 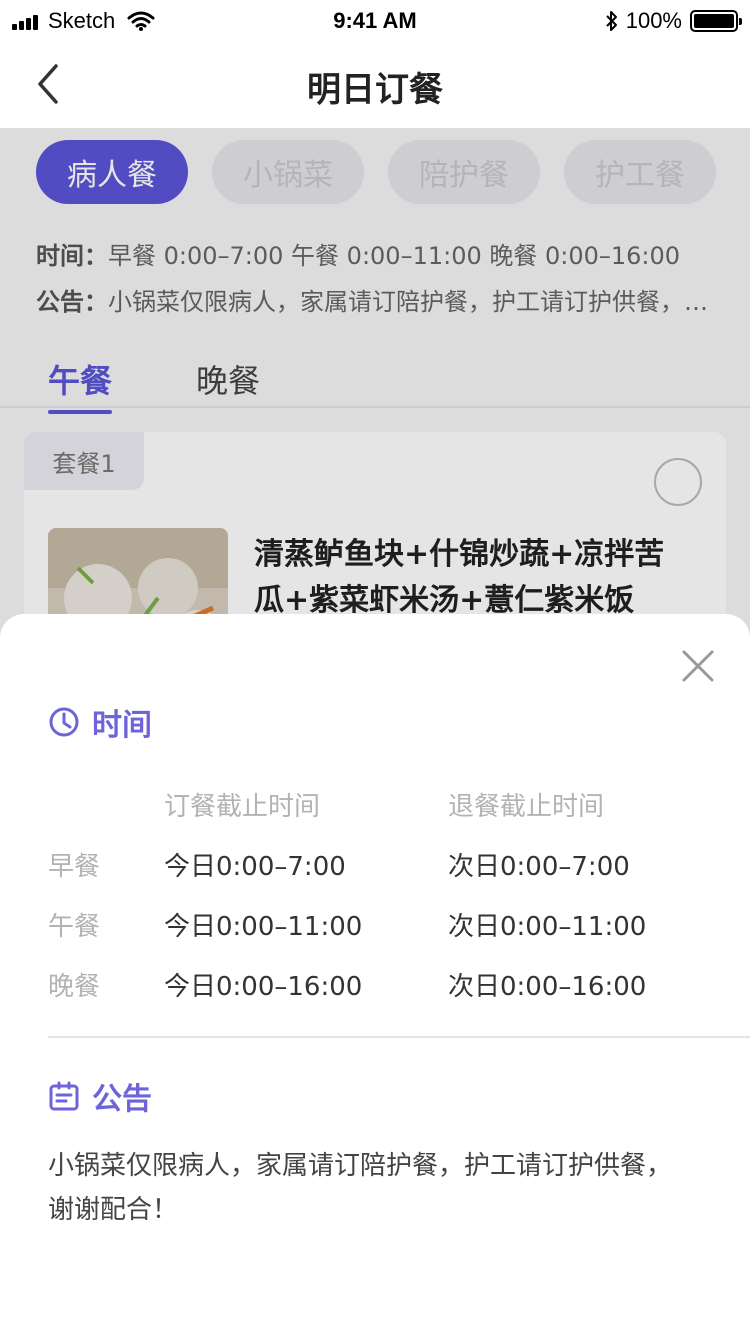 What do you see at coordinates (74, 926) in the screenshot?
I see `meal-label: 午餐` at bounding box center [74, 926].